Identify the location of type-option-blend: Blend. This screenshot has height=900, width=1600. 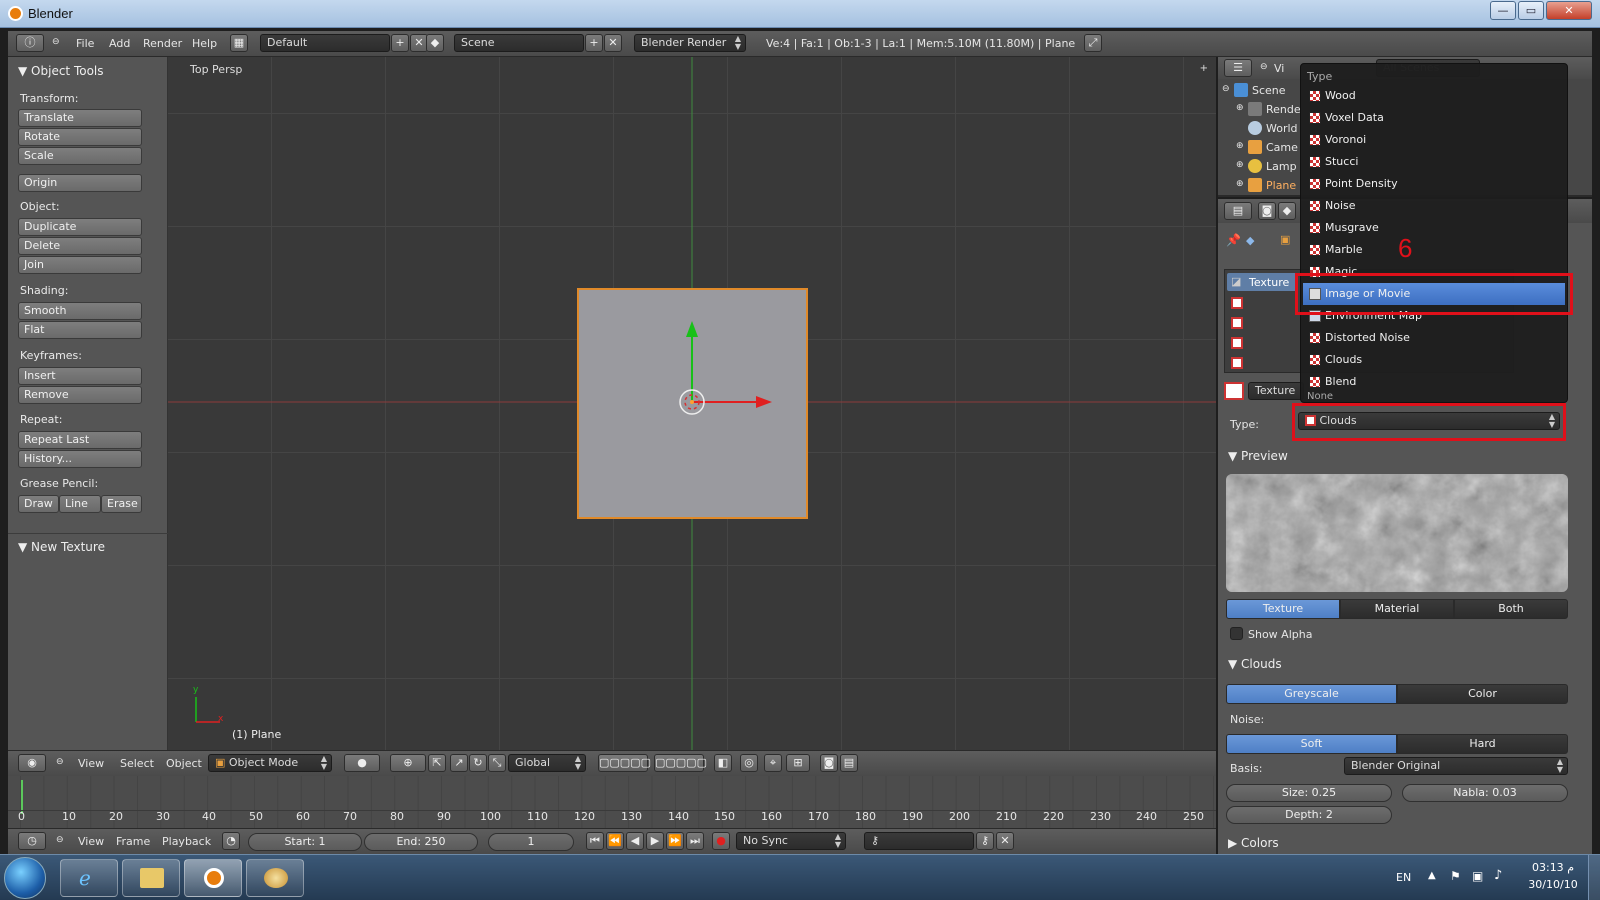
(1434, 382).